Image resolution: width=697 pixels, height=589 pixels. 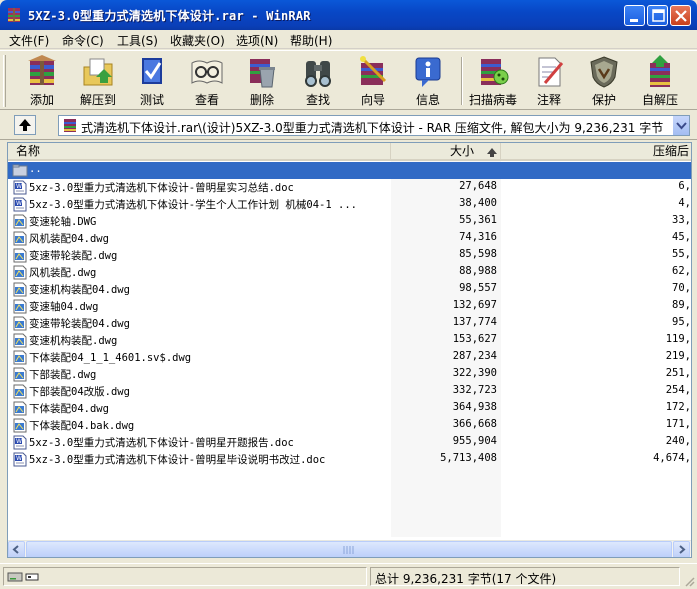 I want to click on file-size: 5,713,408, so click(x=468, y=458).